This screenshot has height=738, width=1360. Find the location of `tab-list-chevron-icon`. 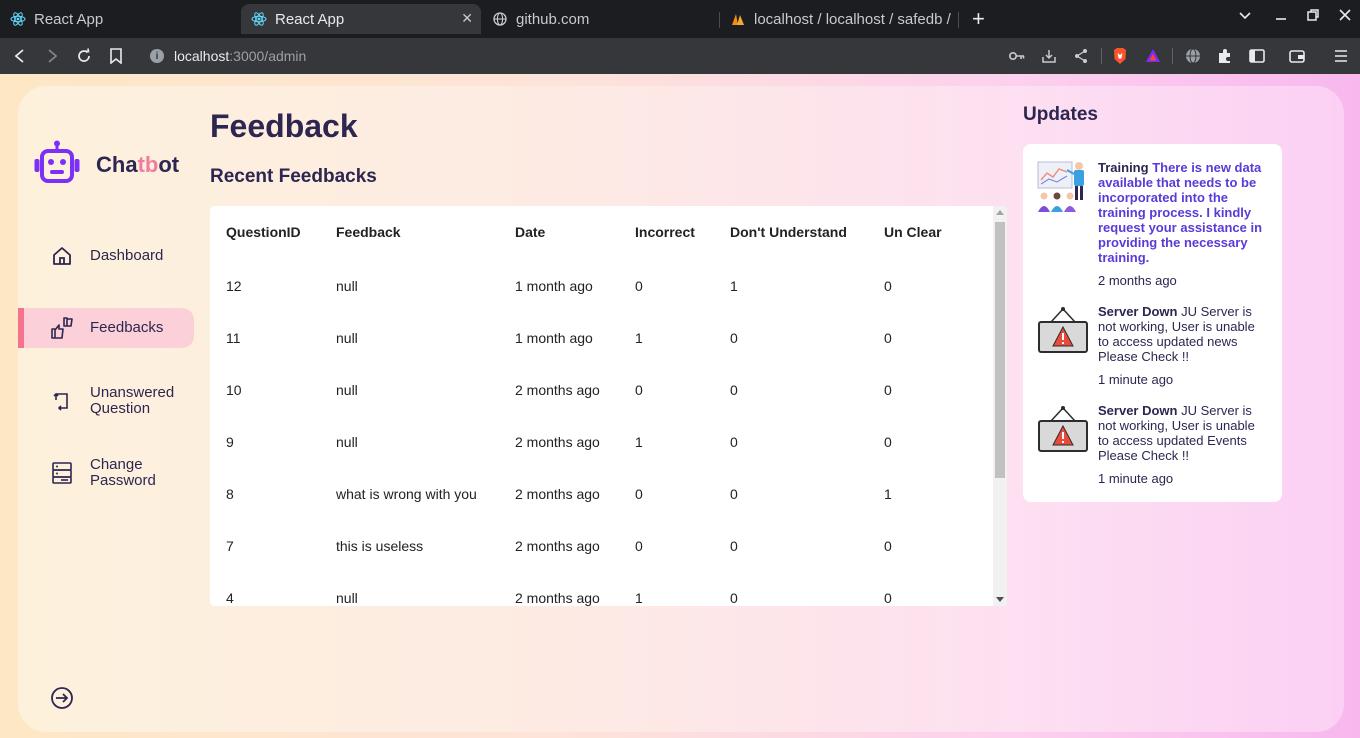

tab-list-chevron-icon is located at coordinates (1245, 17).